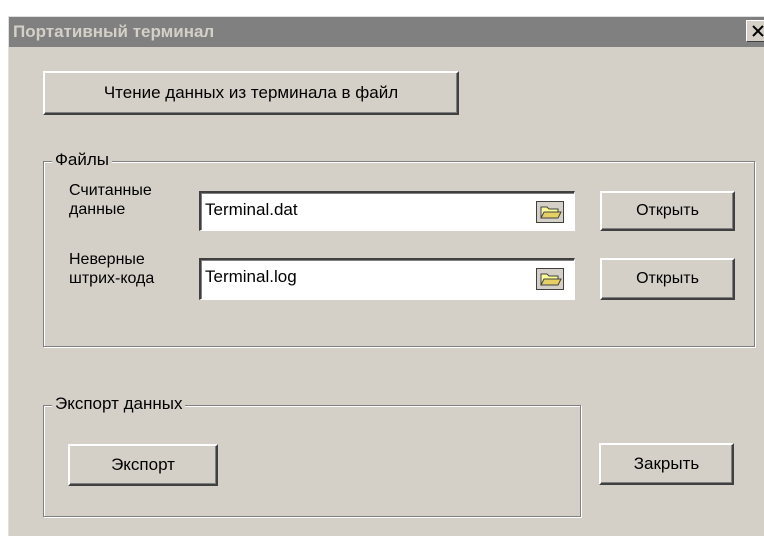 This screenshot has width=764, height=536. I want to click on bad-barcodes-file-input: Terminal.log, so click(387, 279).